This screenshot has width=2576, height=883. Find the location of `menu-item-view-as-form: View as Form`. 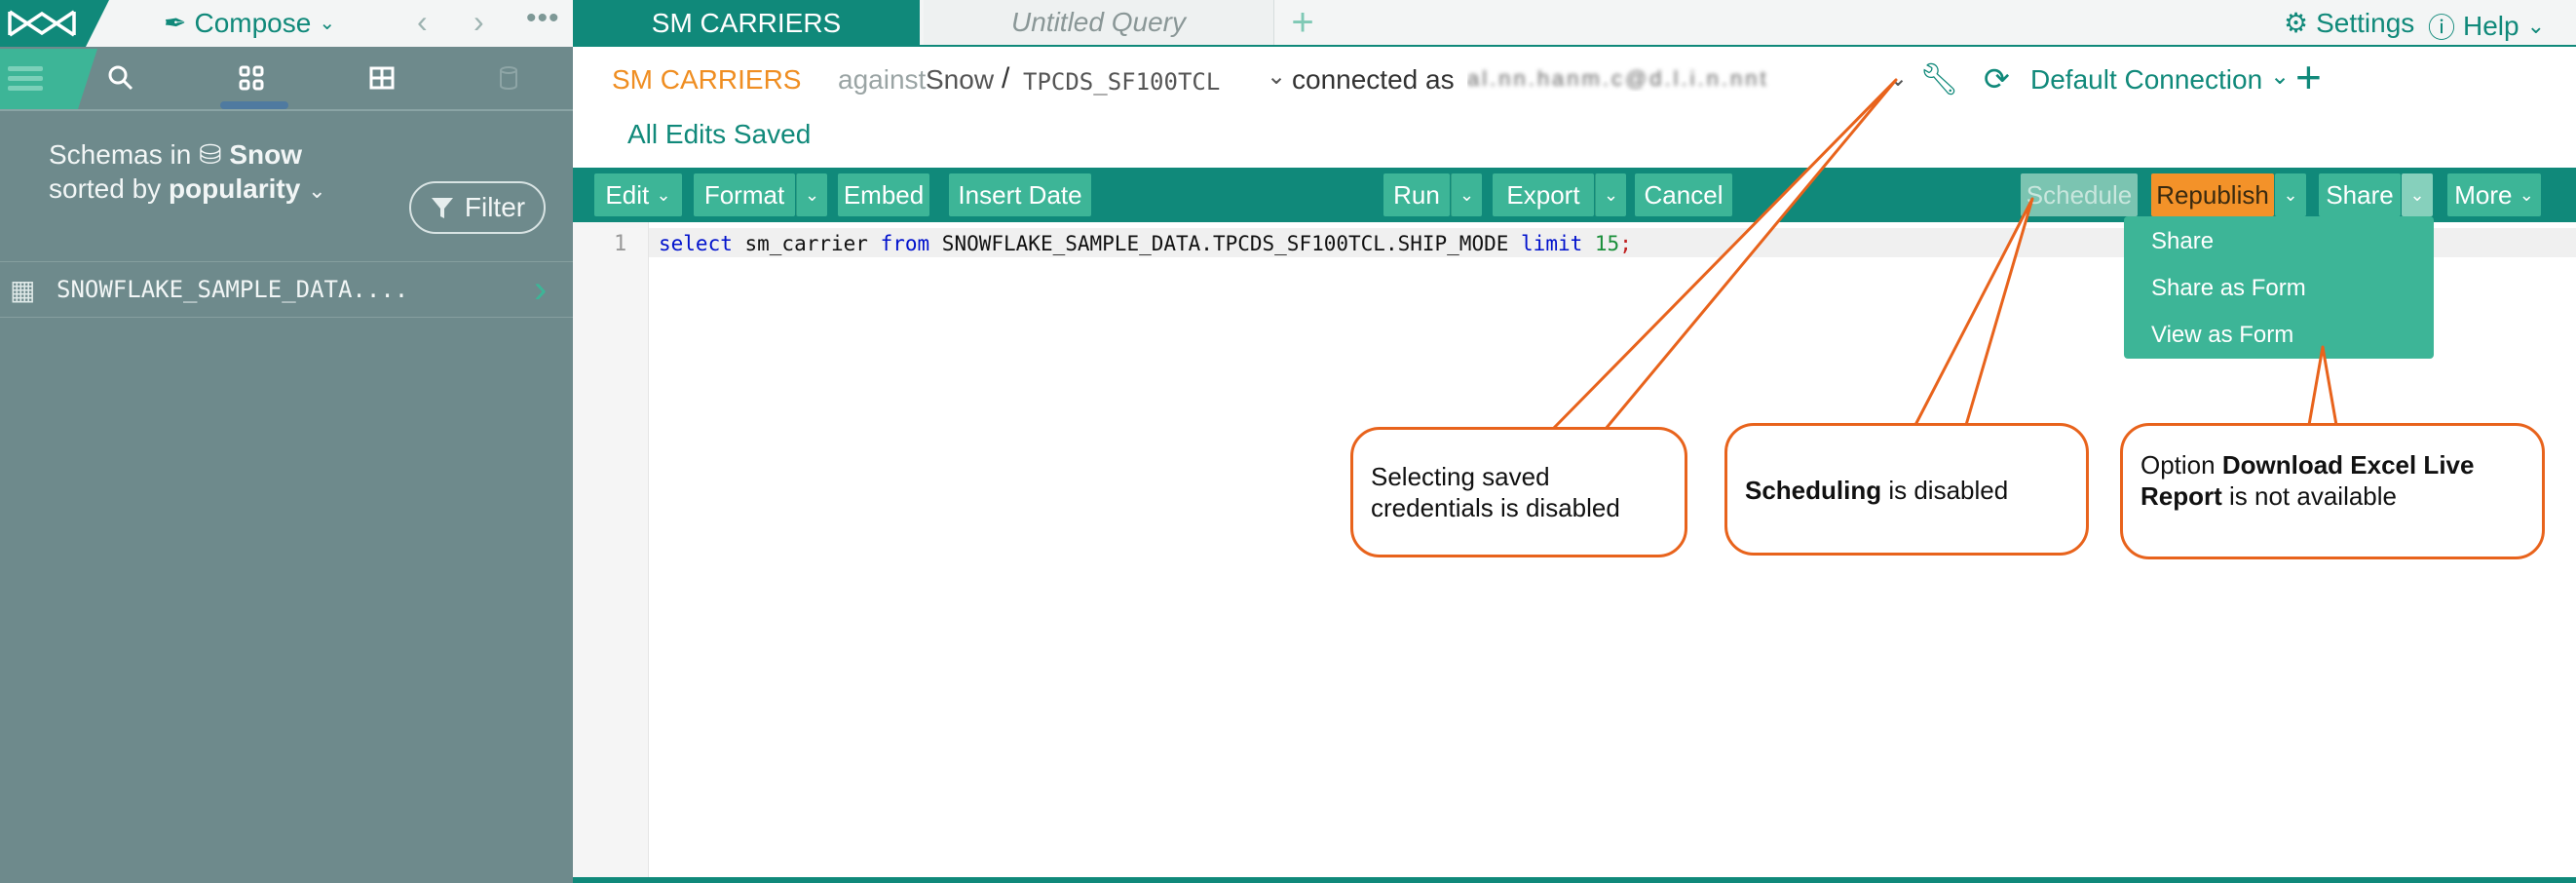

menu-item-view-as-form: View as Form is located at coordinates (2222, 335).